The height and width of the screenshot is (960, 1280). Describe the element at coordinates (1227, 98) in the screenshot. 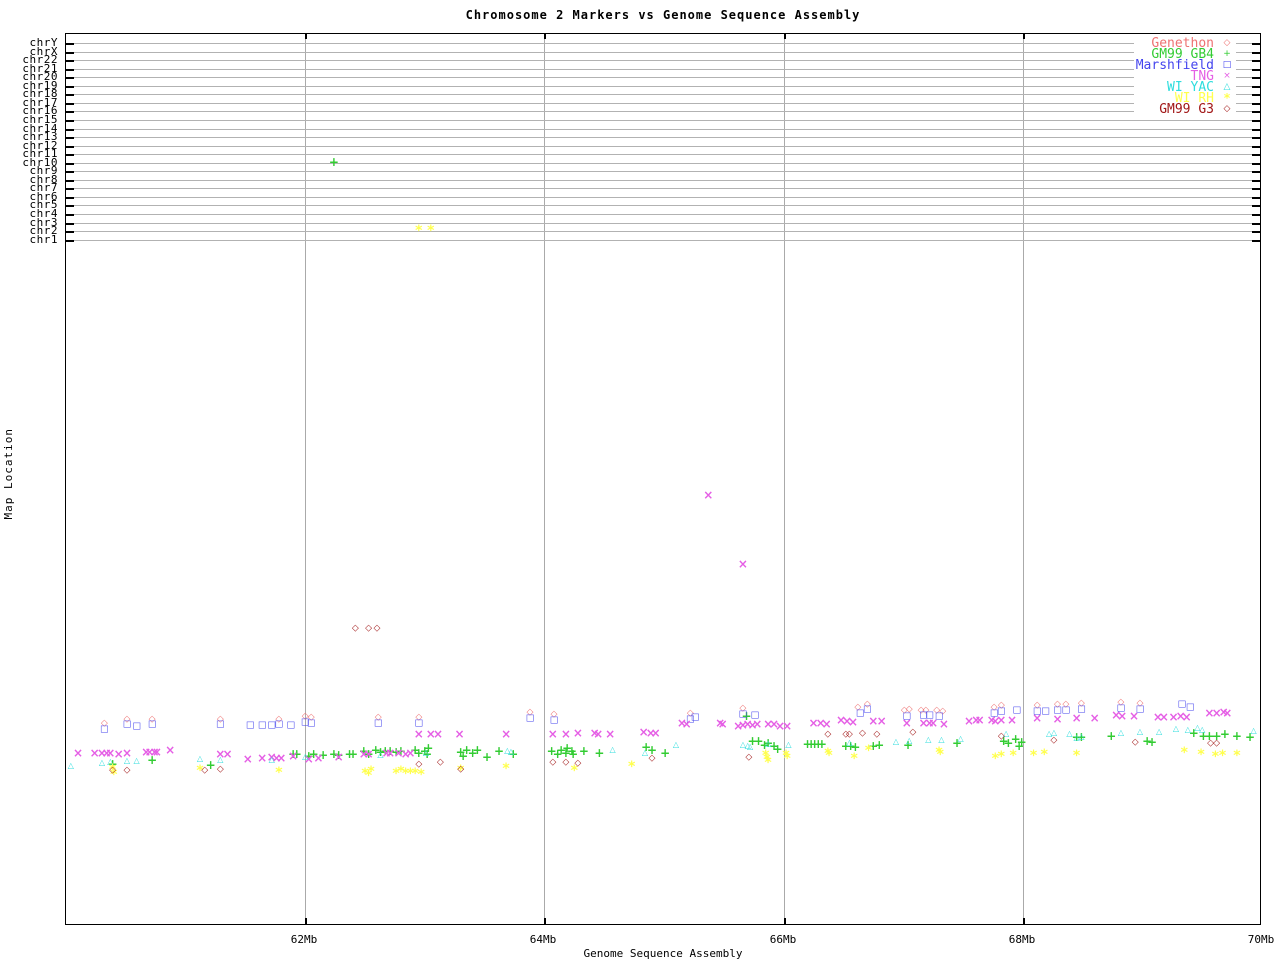

I see `rh-marker-icon: *` at that location.